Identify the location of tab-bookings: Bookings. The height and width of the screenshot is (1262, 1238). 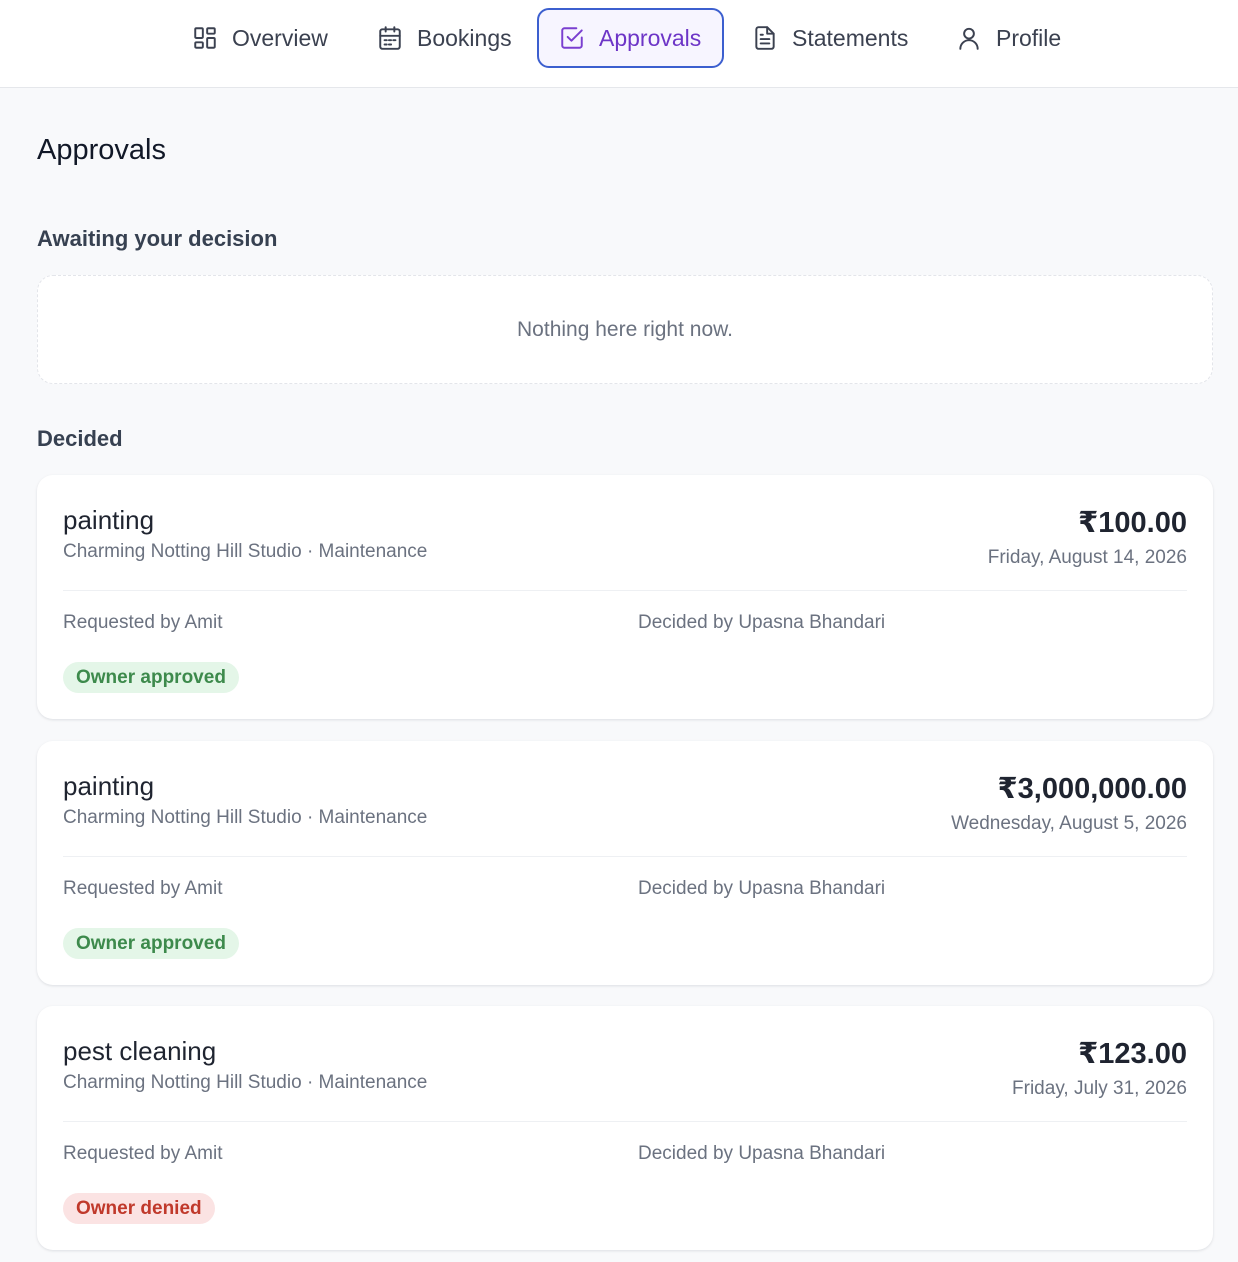
(444, 38).